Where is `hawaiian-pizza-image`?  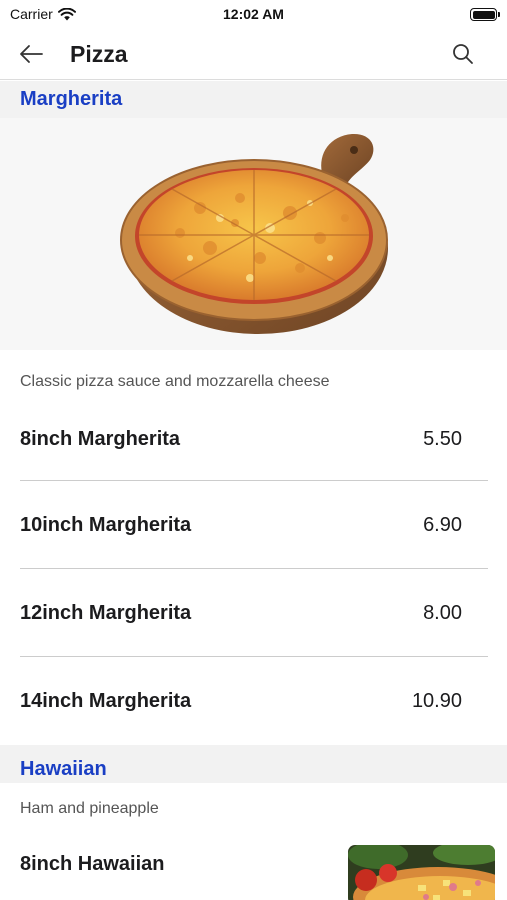 hawaiian-pizza-image is located at coordinates (421, 872).